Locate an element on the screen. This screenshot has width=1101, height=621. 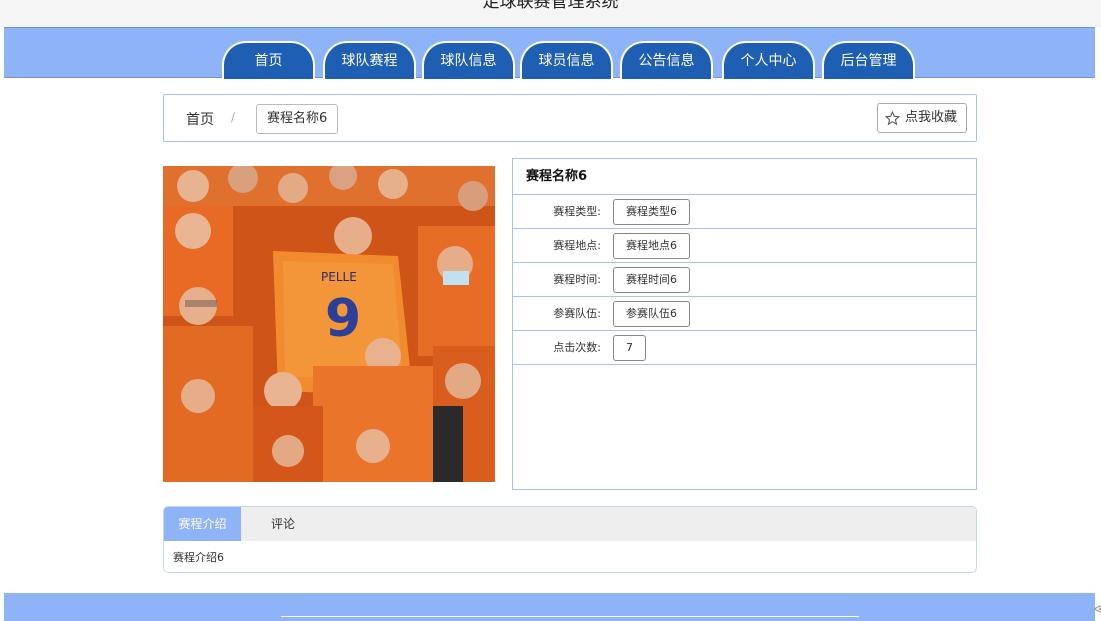
nav-team-info: 球队信息 is located at coordinates (468, 60).